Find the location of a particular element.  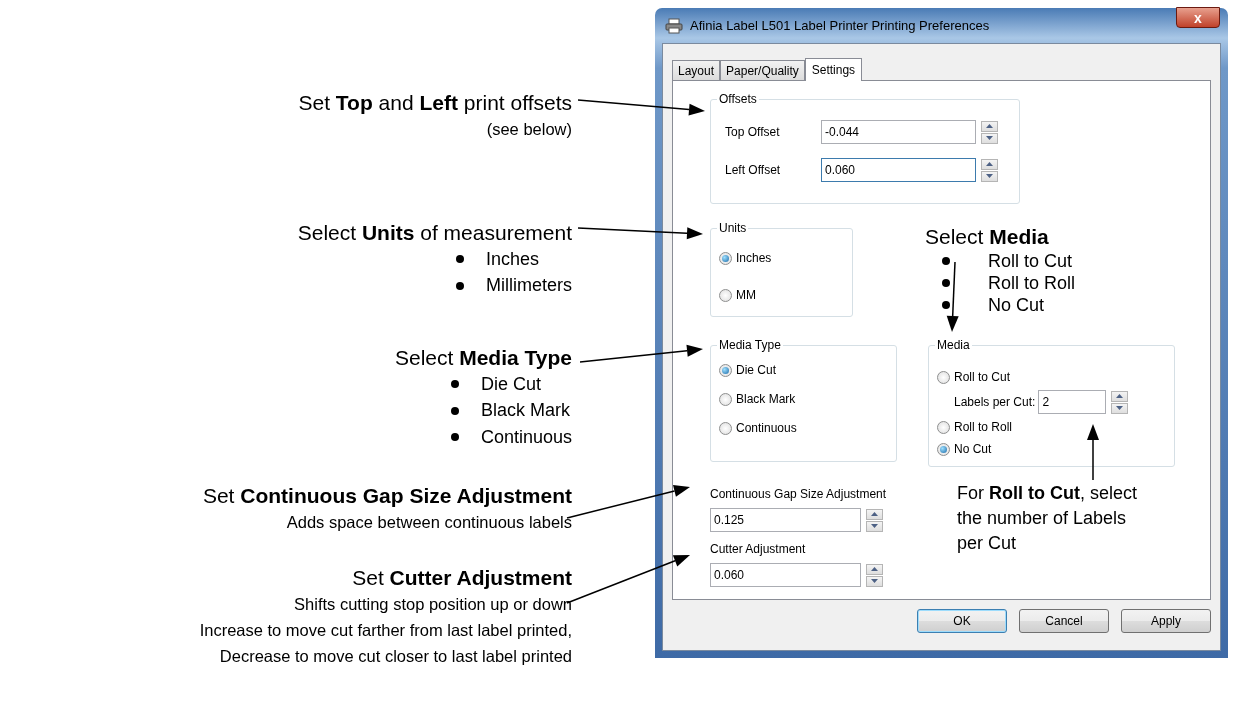

input-field: -0.044 is located at coordinates (898, 132).